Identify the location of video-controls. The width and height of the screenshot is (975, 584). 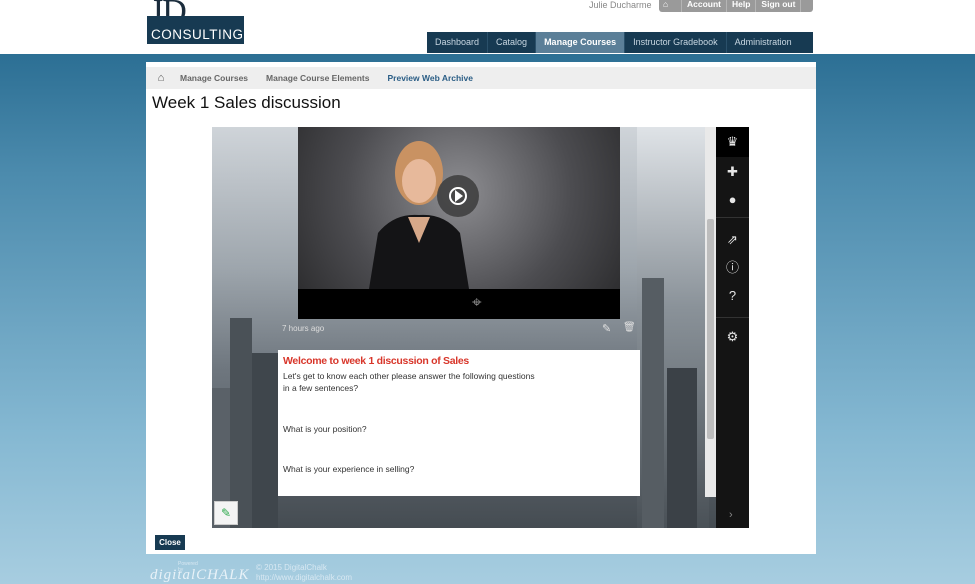
(459, 304).